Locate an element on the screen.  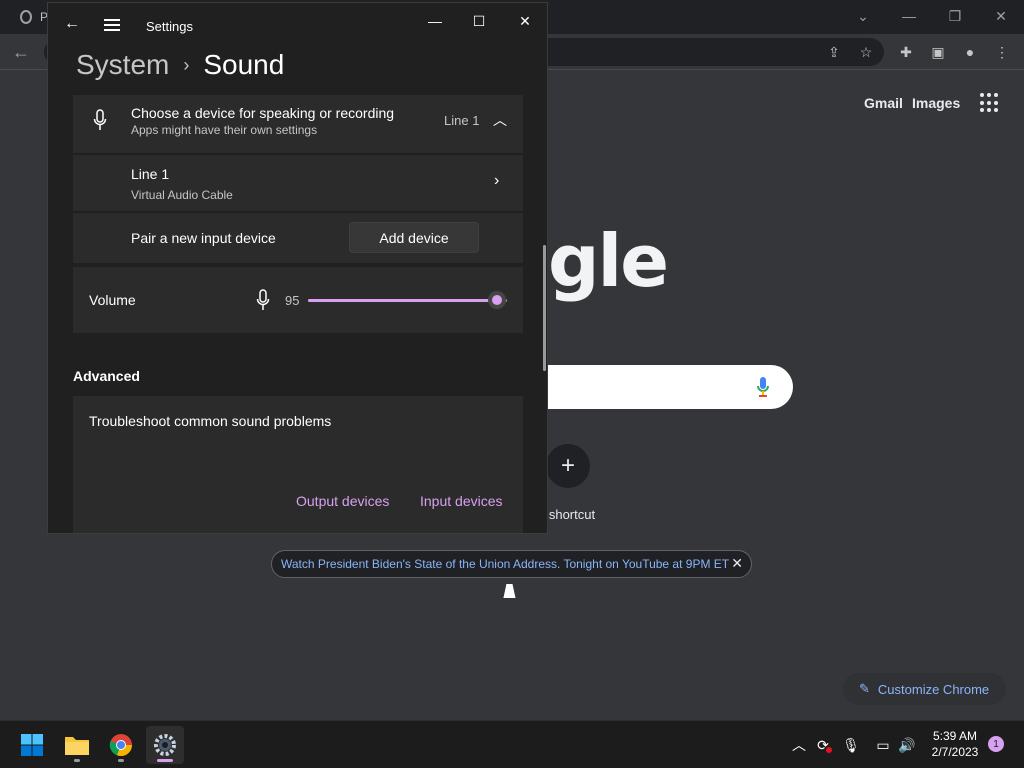
taskbar-clock: 5:39 AM 2/7/2023 is located at coordinates (955, 744).